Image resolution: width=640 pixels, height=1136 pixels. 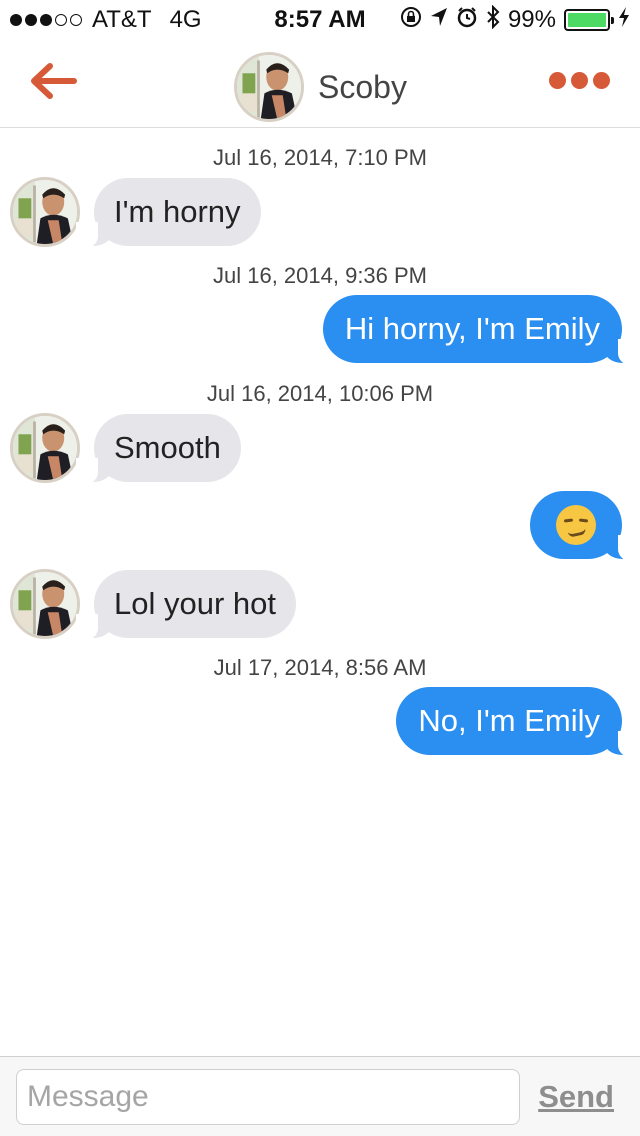 What do you see at coordinates (531, 19) in the screenshot?
I see `battery-percent: 99%` at bounding box center [531, 19].